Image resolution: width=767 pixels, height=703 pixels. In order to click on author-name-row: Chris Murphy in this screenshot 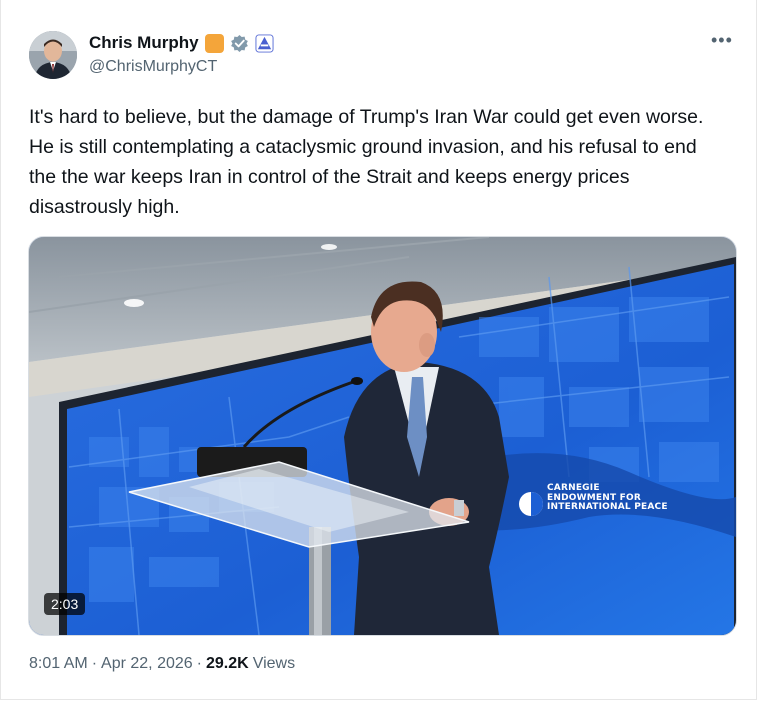, I will do `click(181, 43)`.